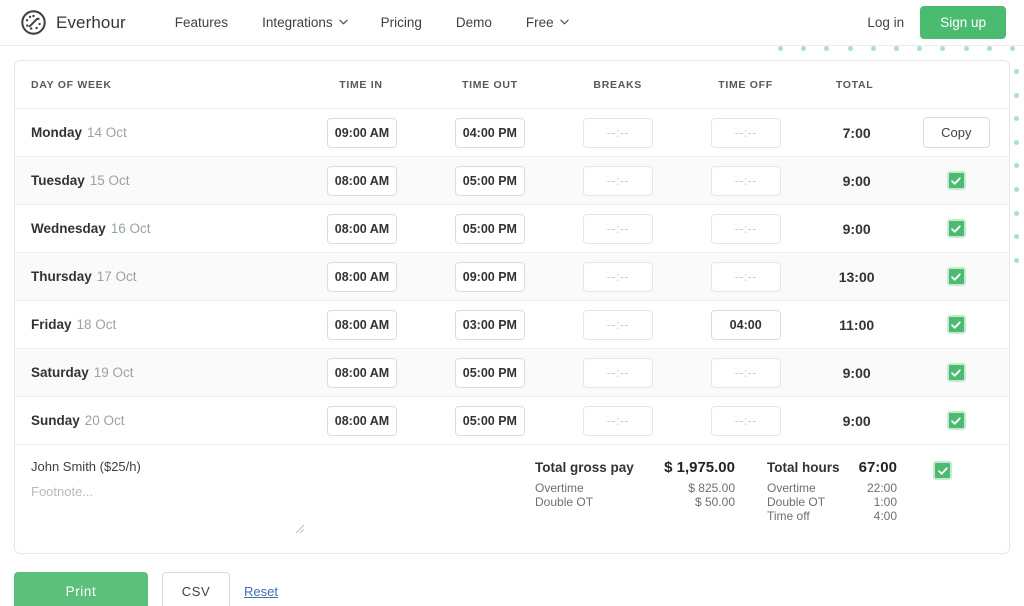 The height and width of the screenshot is (606, 1024). Describe the element at coordinates (196, 589) in the screenshot. I see `csv-button: CSV` at that location.